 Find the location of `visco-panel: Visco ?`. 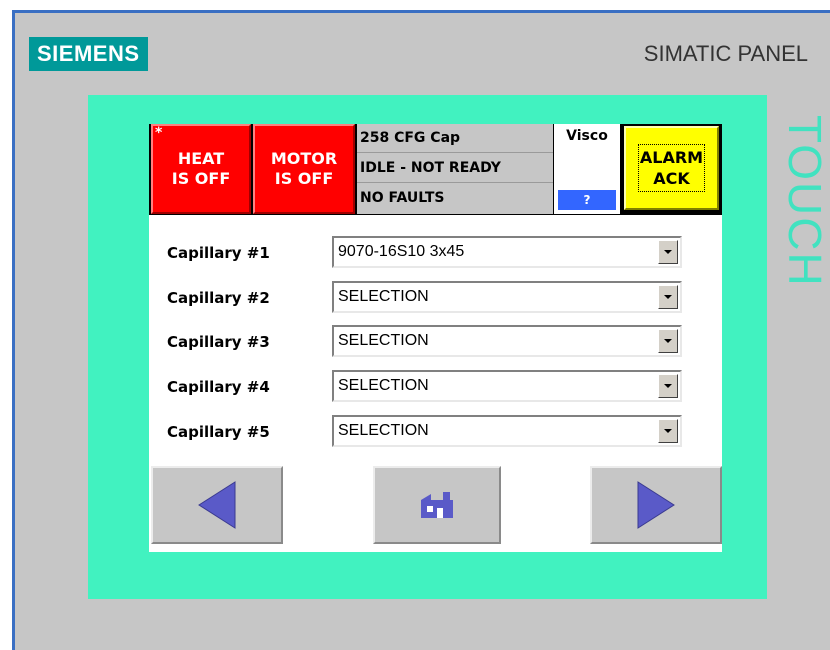

visco-panel: Visco ? is located at coordinates (587, 169).